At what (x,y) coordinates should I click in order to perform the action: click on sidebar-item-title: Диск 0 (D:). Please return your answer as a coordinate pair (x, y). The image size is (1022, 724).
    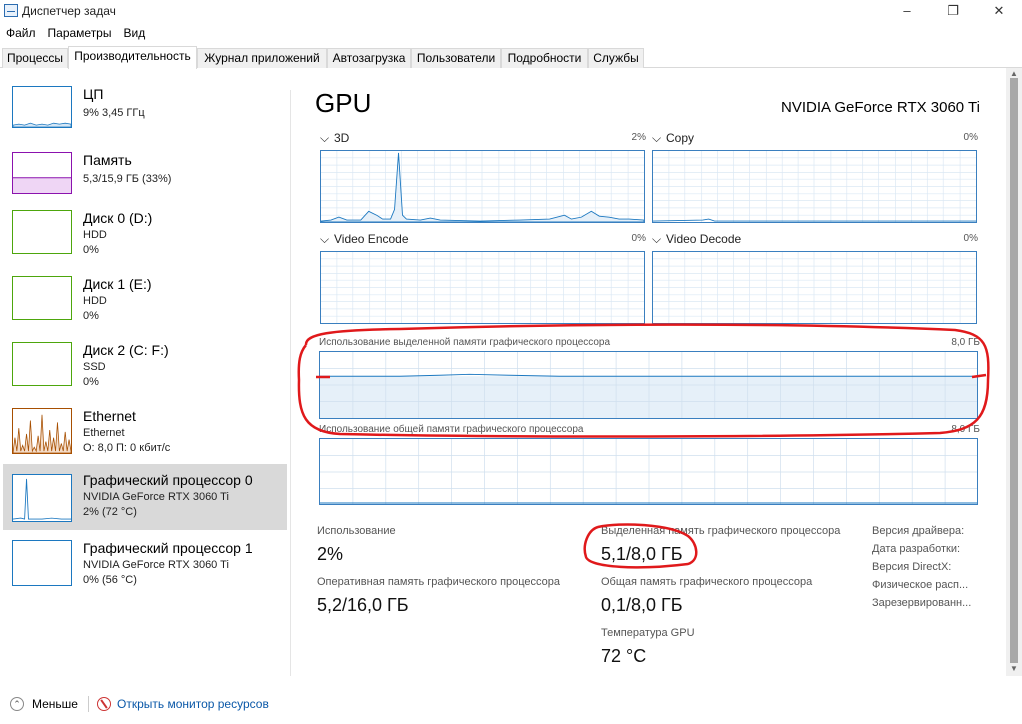
    Looking at the image, I should click on (118, 218).